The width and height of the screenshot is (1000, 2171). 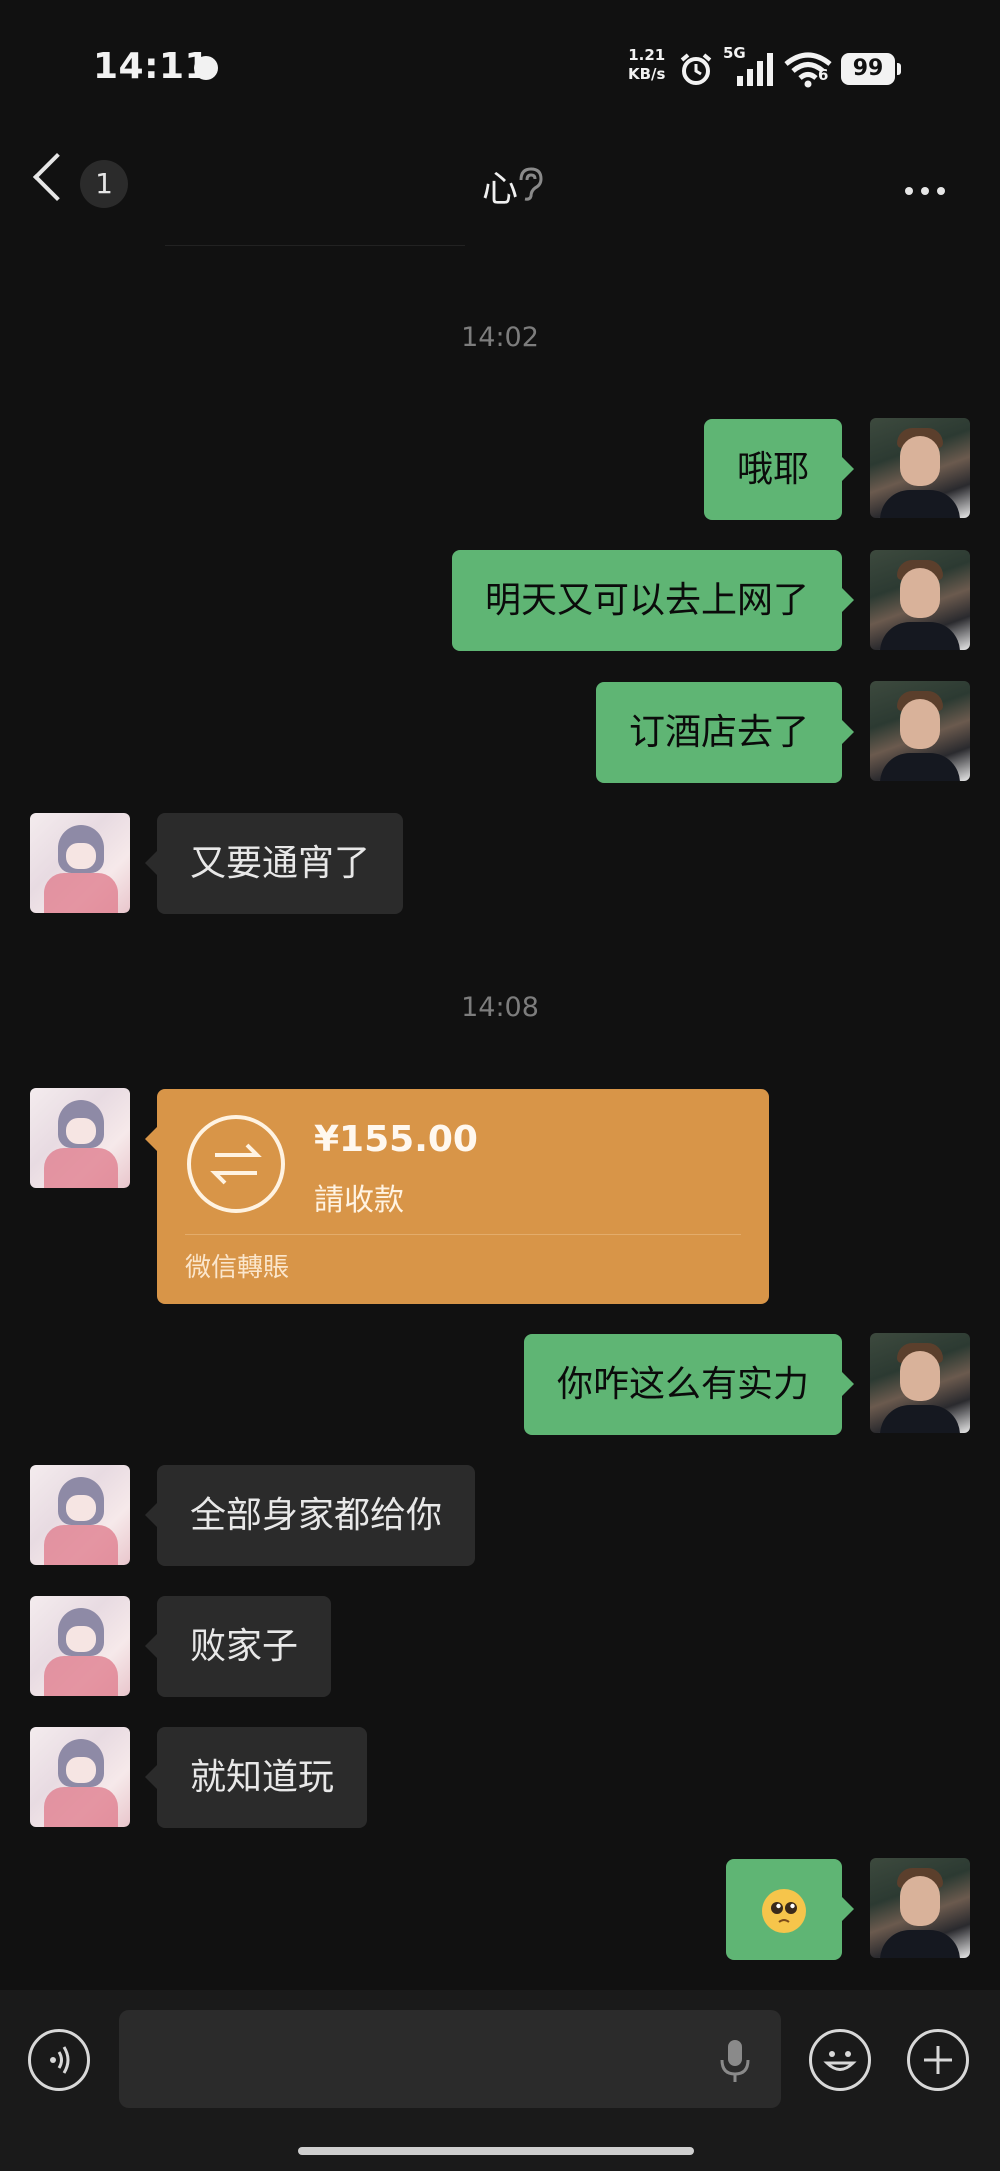 I want to click on message-timestamp: 14:02, so click(x=500, y=337).